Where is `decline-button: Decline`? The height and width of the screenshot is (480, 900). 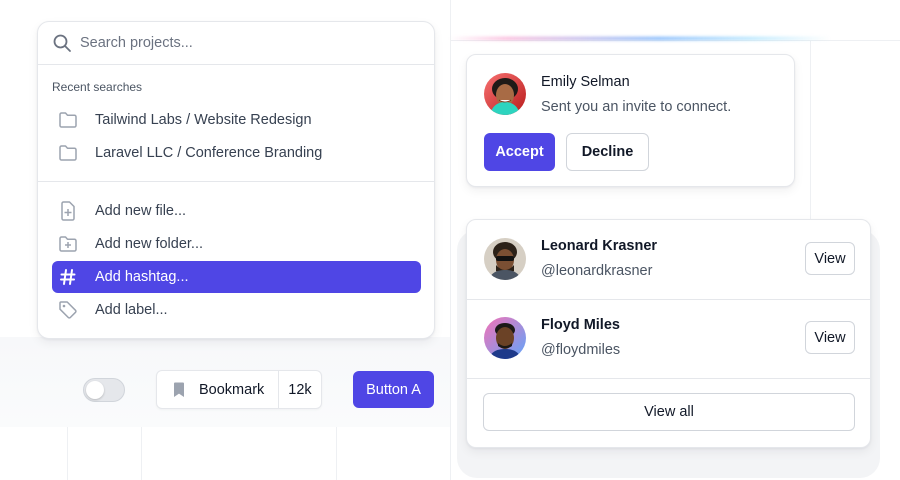
decline-button: Decline is located at coordinates (607, 152).